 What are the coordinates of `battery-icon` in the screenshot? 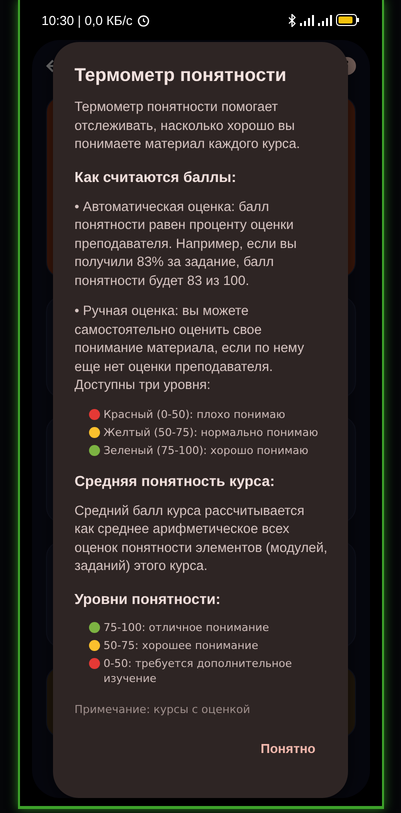 It's located at (348, 20).